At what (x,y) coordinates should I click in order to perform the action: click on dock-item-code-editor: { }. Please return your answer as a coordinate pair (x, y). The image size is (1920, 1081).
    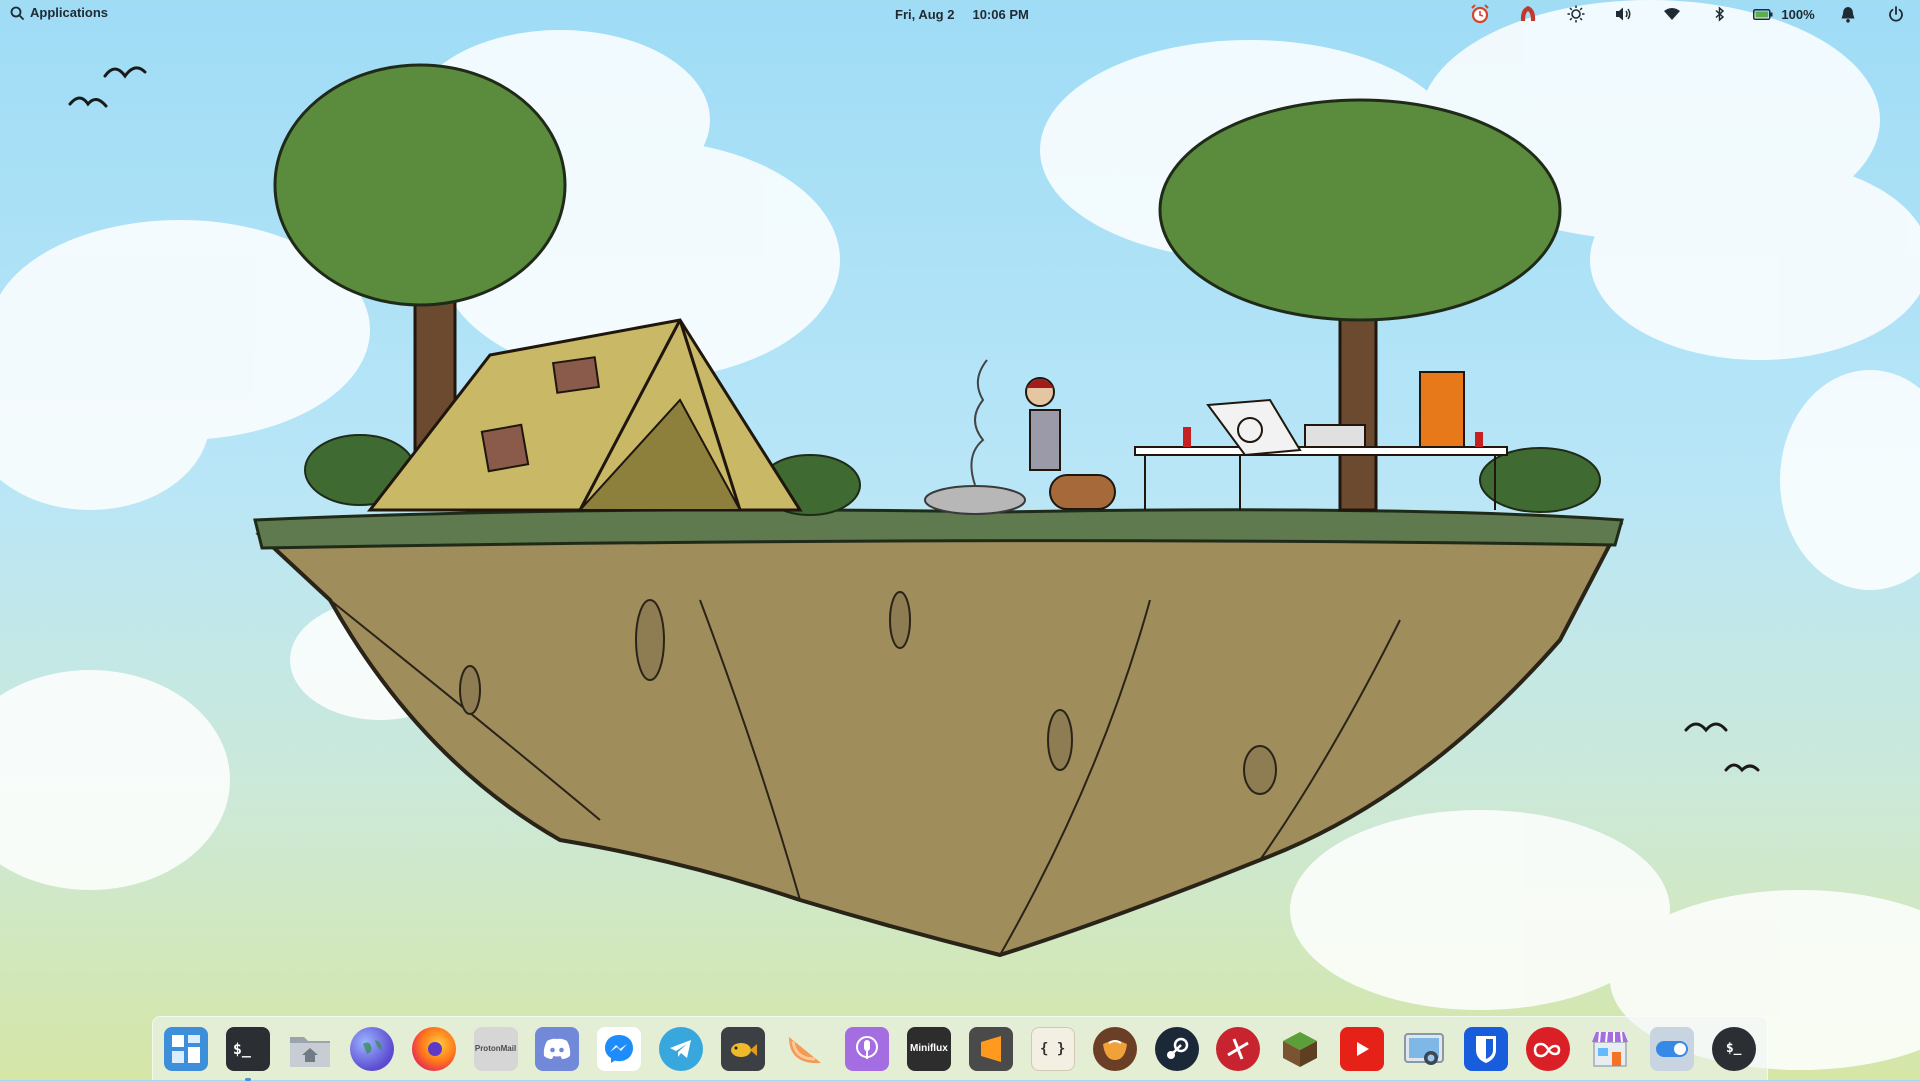
    Looking at the image, I should click on (1053, 1049).